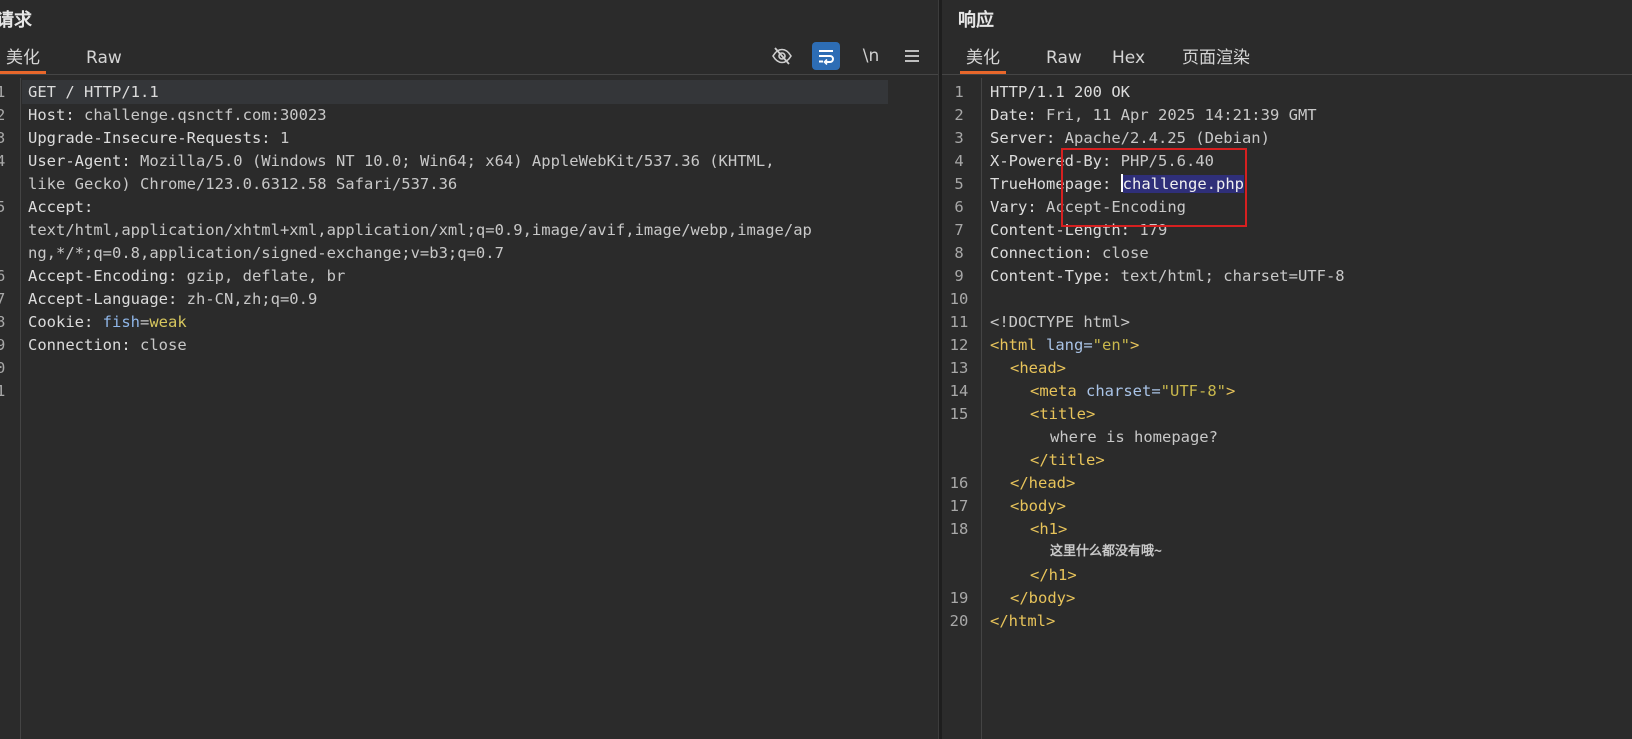 Image resolution: width=1632 pixels, height=739 pixels. I want to click on request-tab-pretty: 美化, so click(23, 59).